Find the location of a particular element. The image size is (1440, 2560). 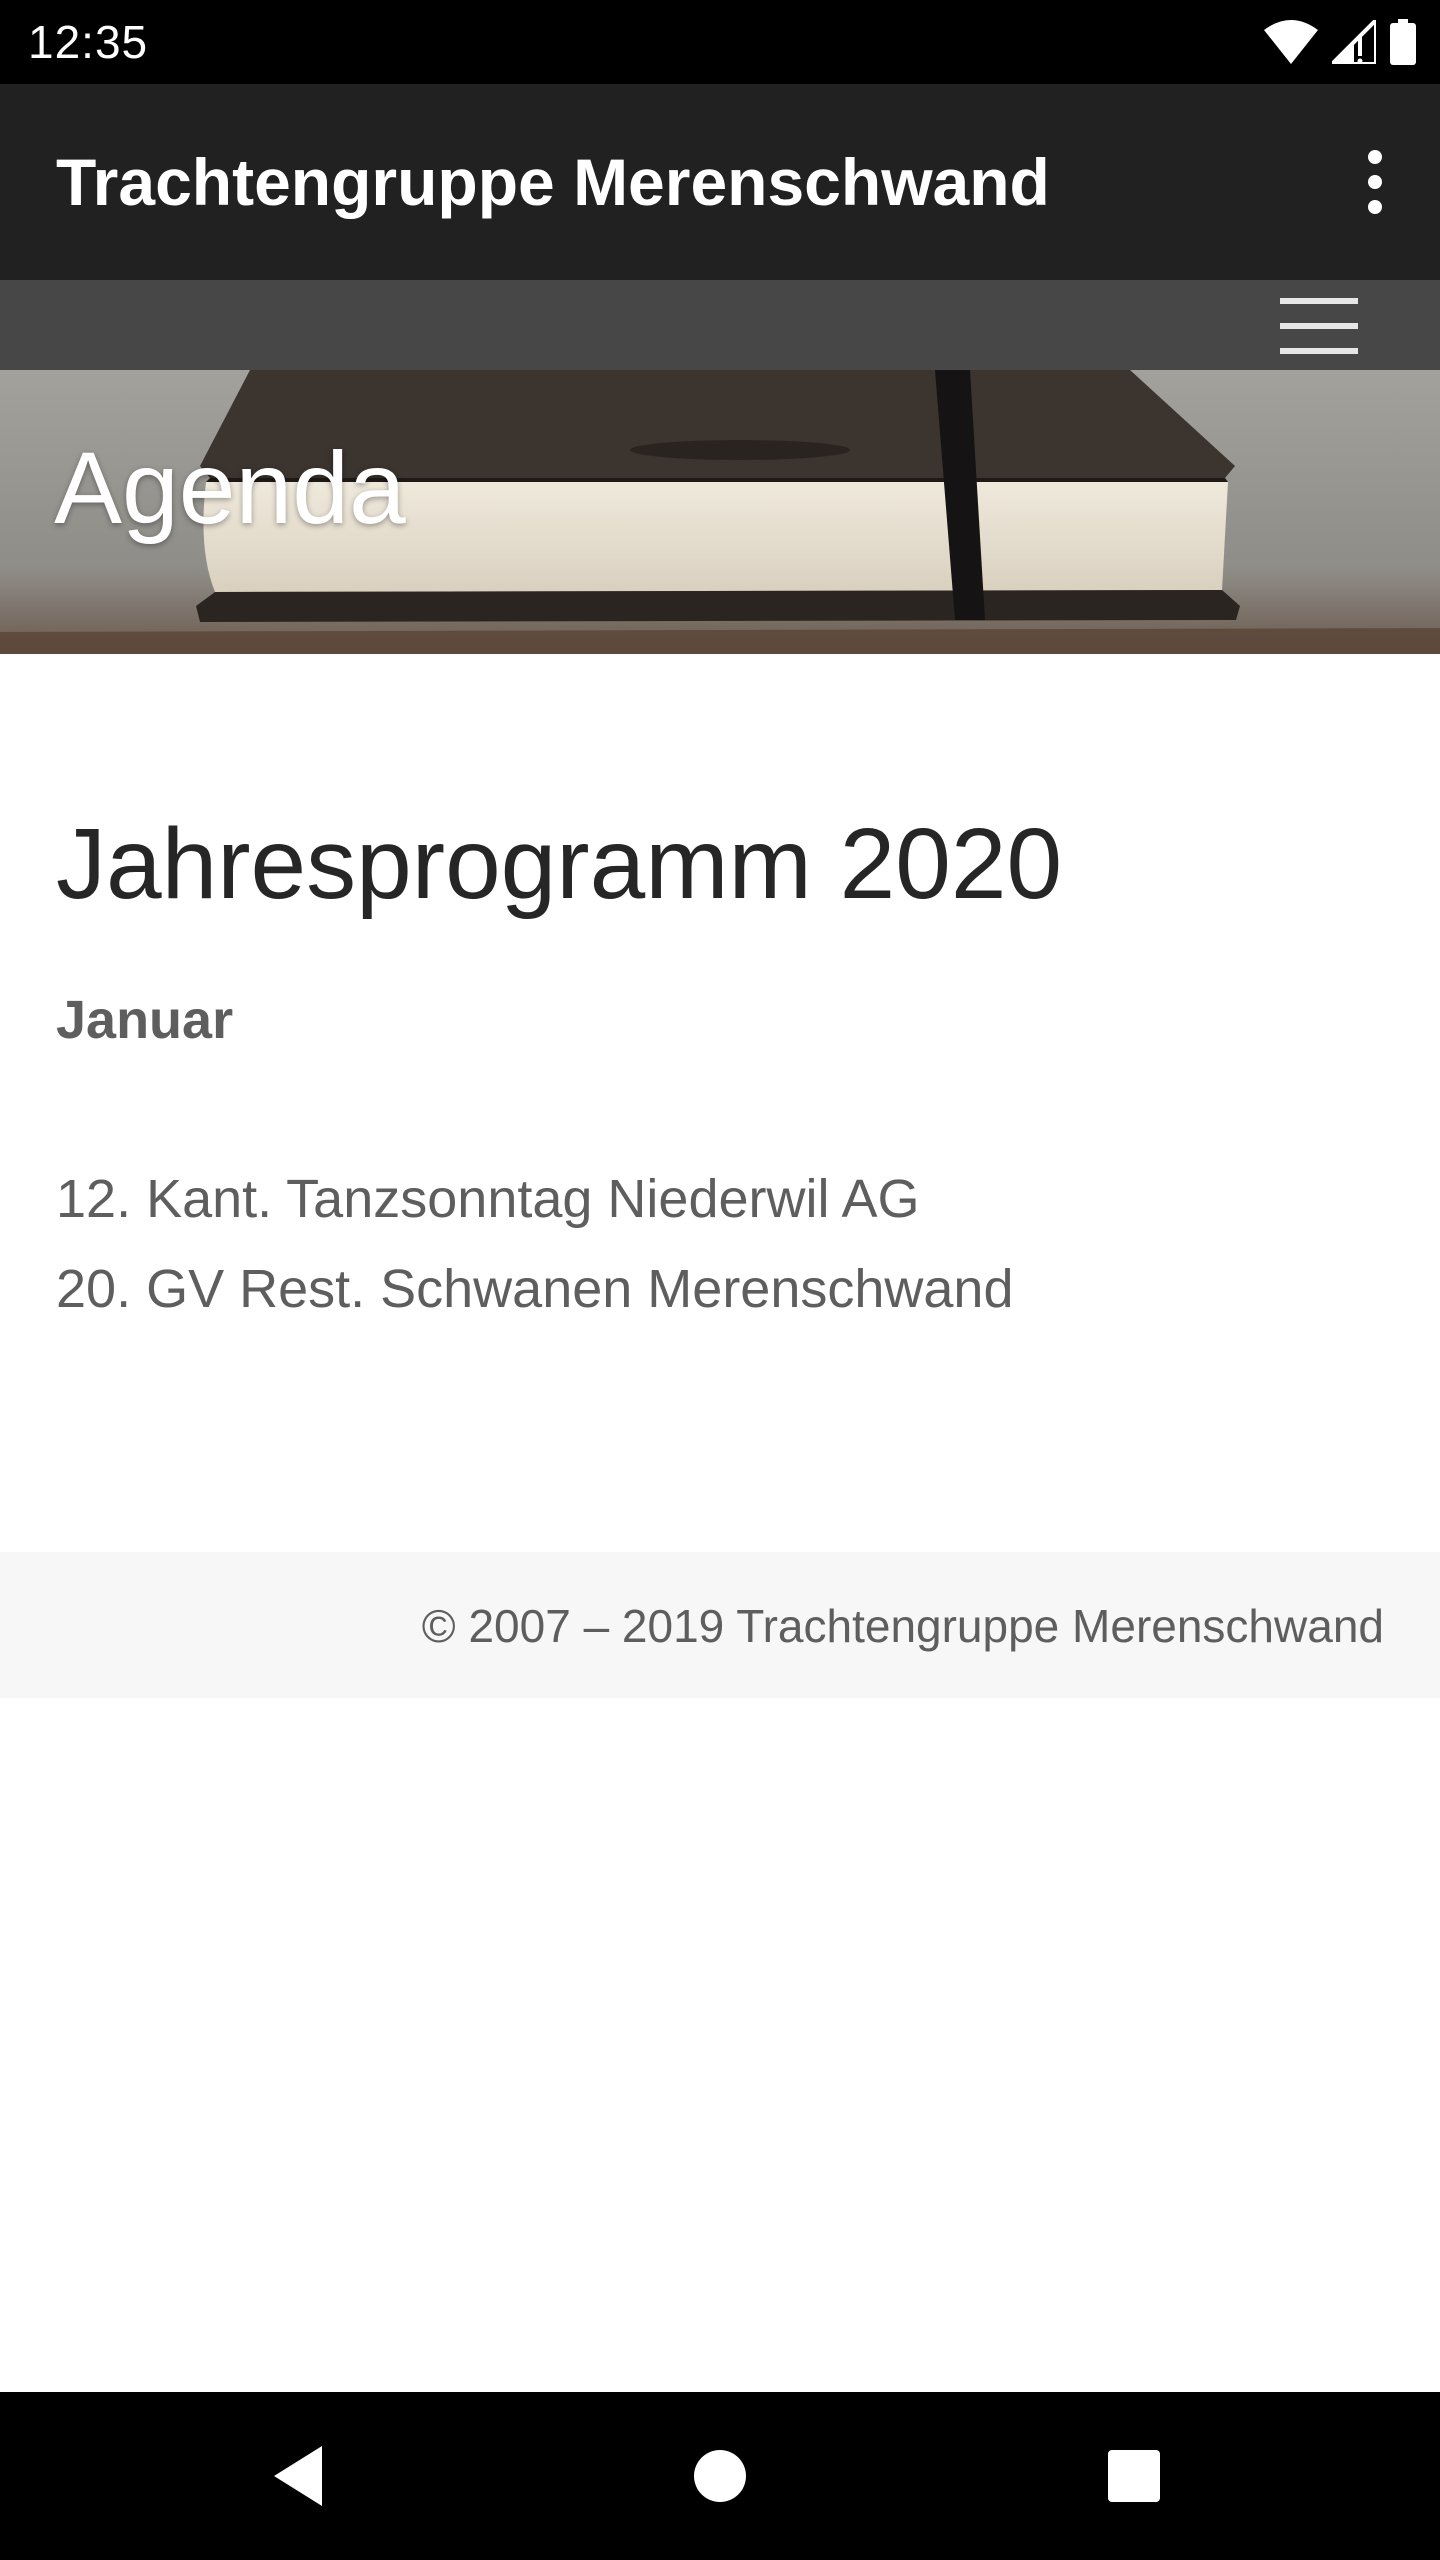

recents-square is located at coordinates (1134, 2476).